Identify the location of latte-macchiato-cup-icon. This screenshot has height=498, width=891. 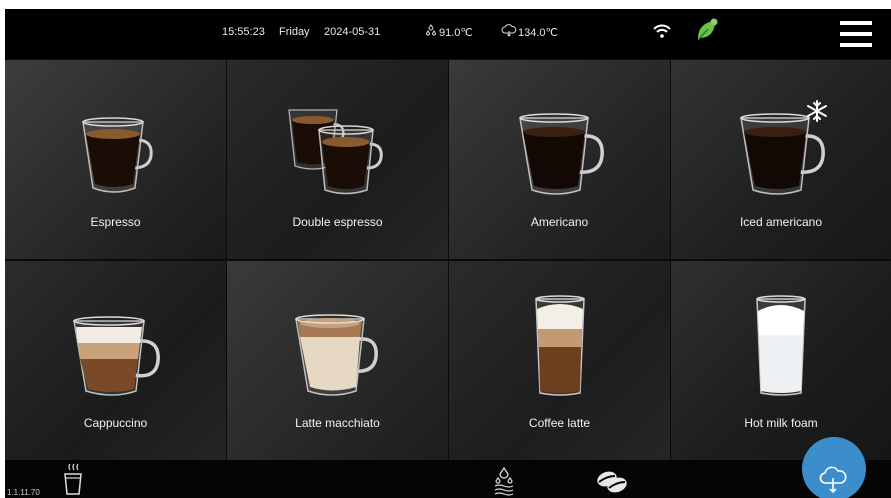
(336, 355).